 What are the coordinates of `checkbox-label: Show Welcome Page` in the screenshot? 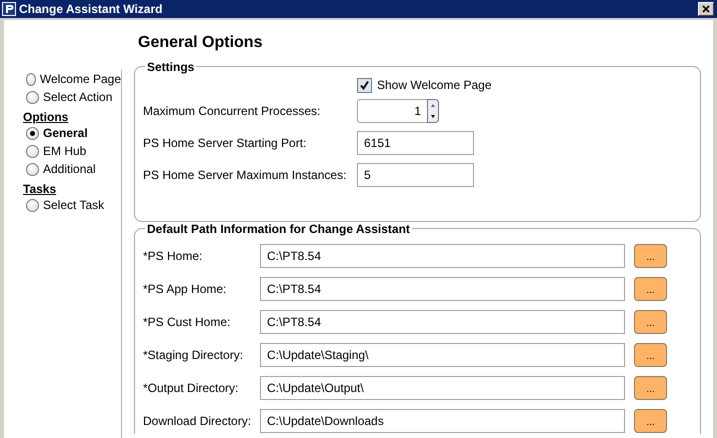 It's located at (434, 85).